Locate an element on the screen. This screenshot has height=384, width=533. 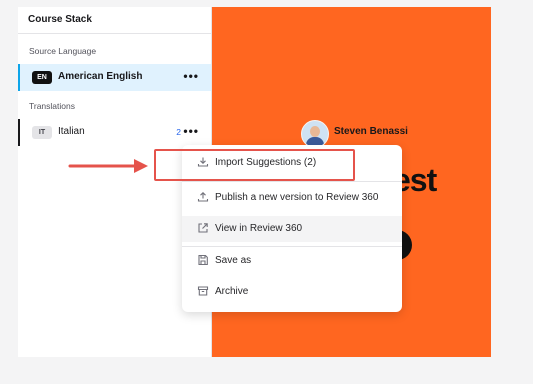
menu-item-archive: Archive is located at coordinates (292, 292).